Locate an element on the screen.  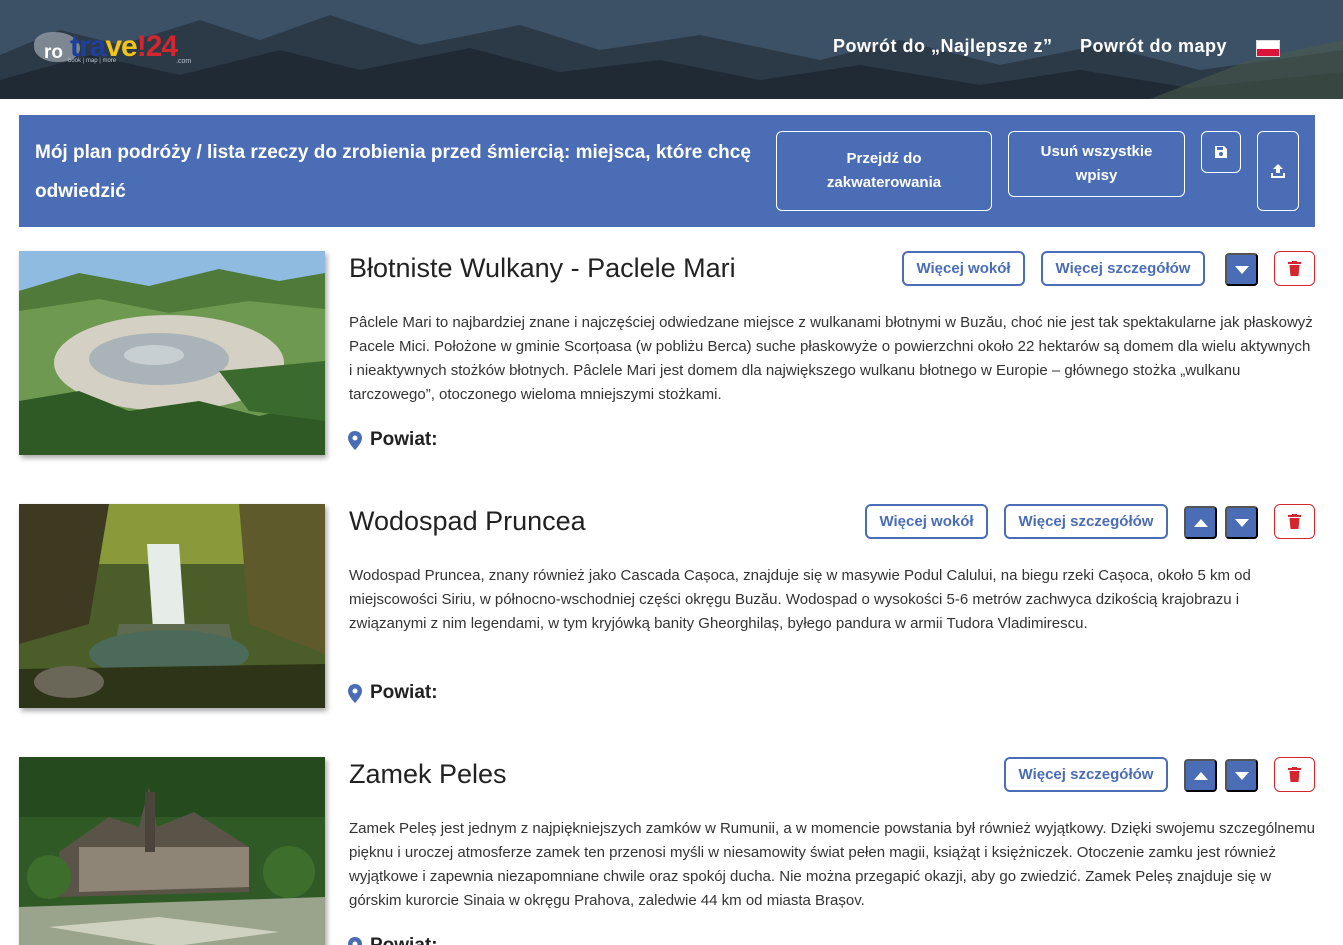
entry-photo-mud-volcanoes is located at coordinates (172, 353).